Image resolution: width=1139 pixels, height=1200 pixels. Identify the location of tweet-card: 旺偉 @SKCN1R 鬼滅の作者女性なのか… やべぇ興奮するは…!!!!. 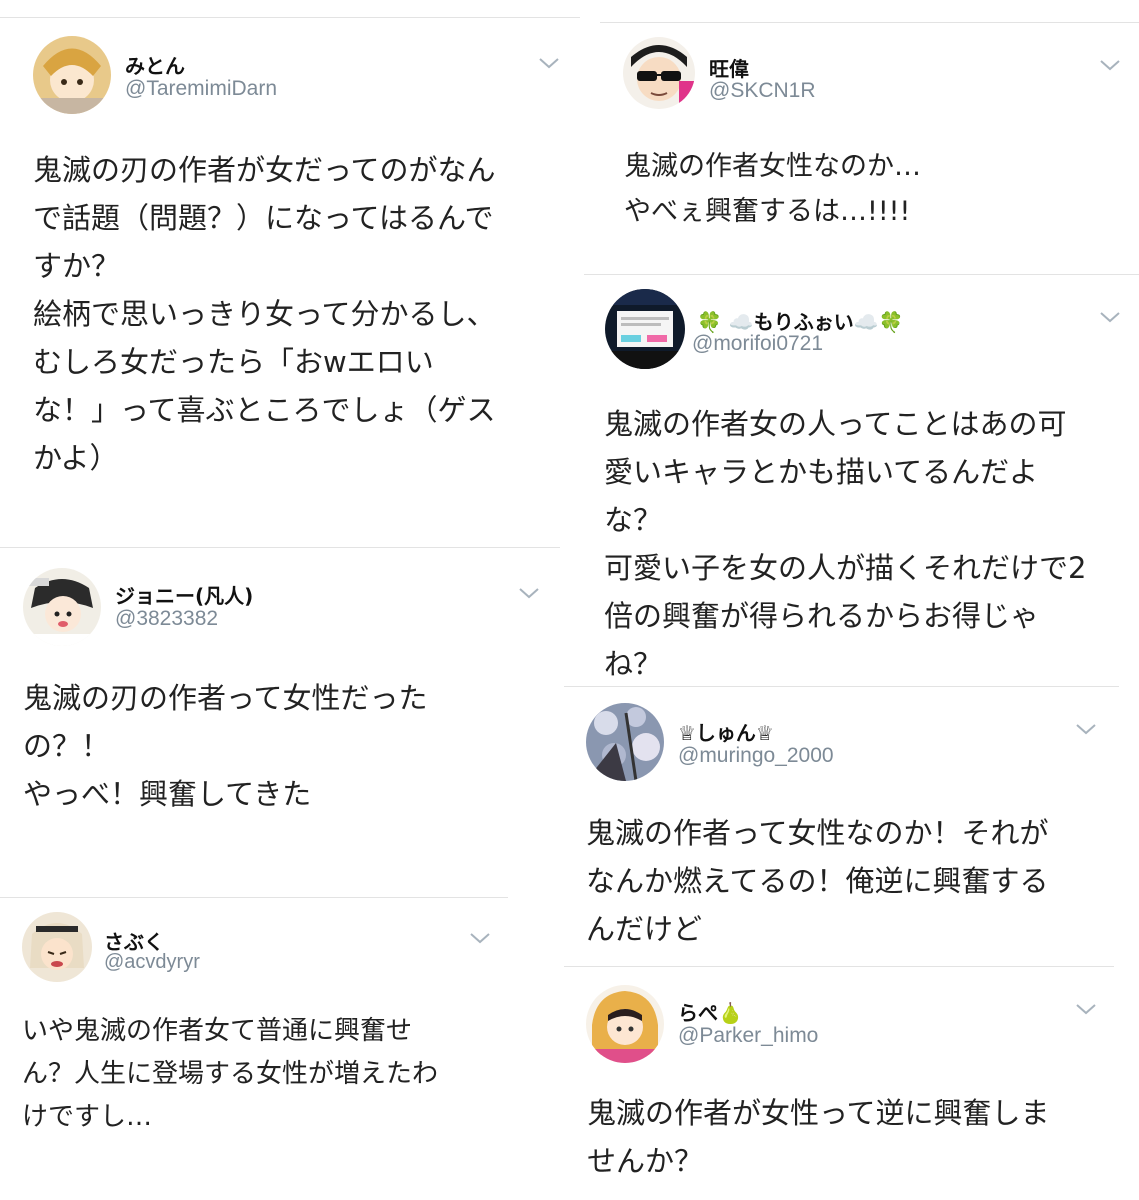
(869, 148).